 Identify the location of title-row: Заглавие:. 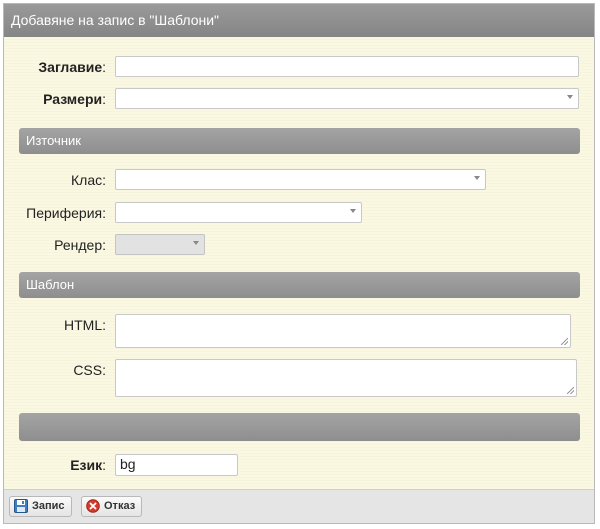
(299, 69).